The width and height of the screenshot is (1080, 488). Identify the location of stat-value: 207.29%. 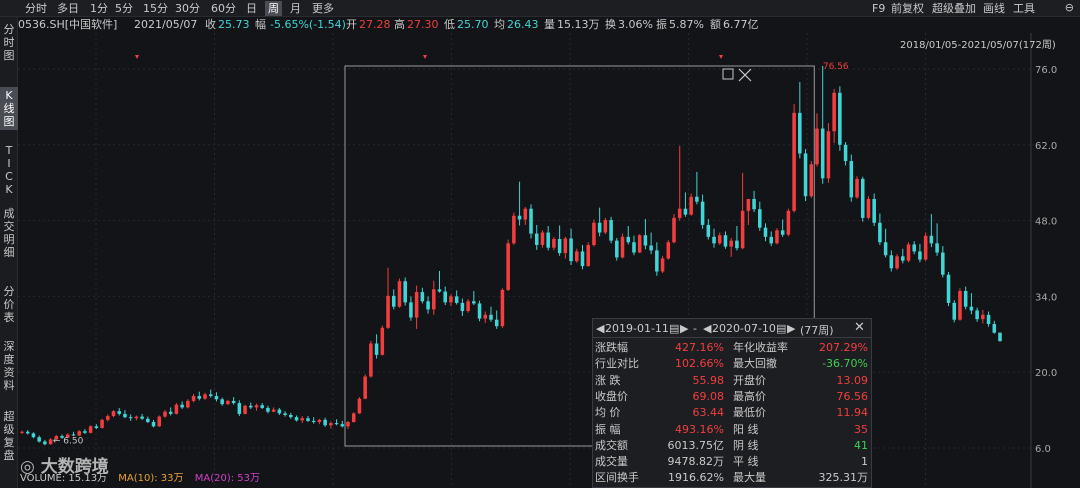
(843, 347).